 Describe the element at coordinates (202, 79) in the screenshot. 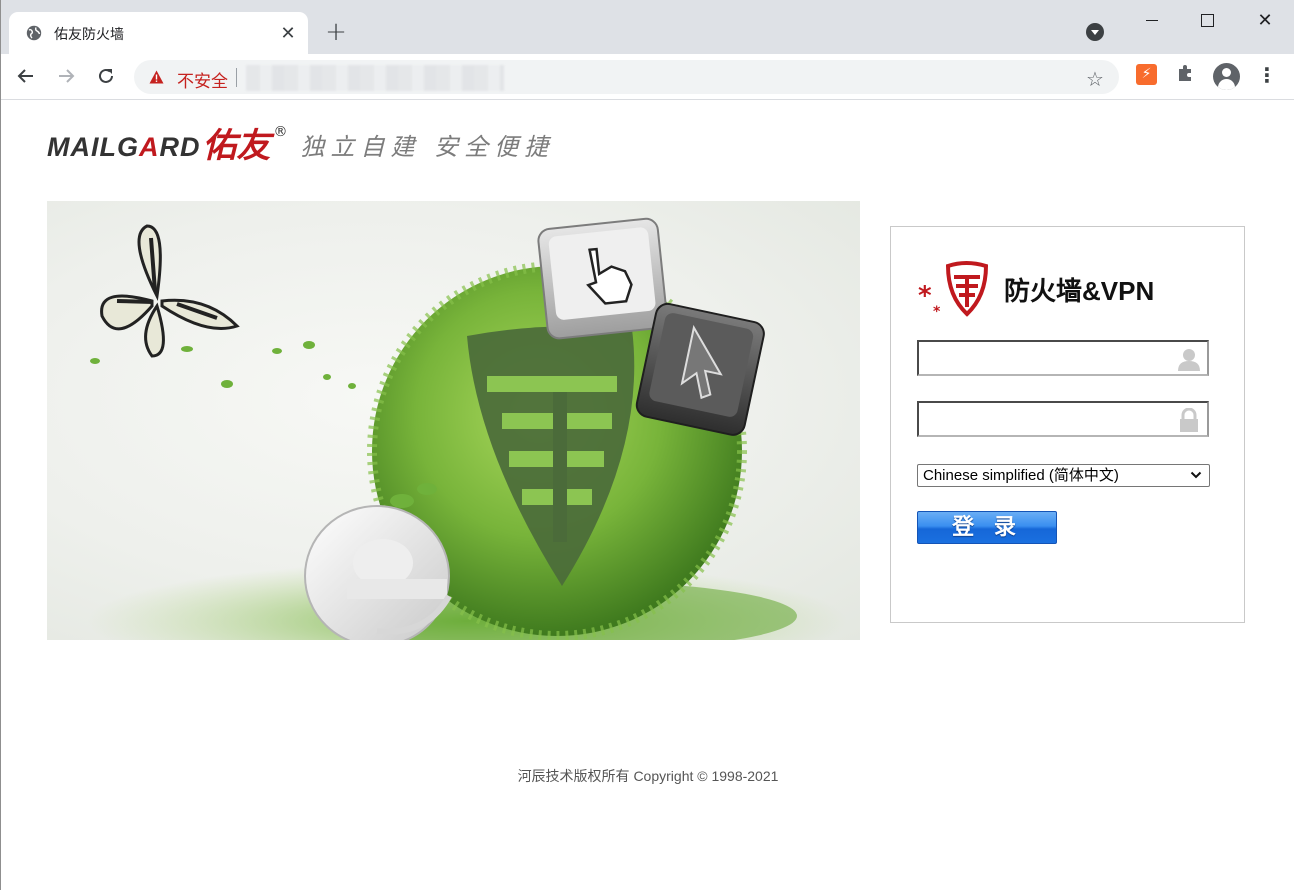

I see `security-label: 不安全` at that location.